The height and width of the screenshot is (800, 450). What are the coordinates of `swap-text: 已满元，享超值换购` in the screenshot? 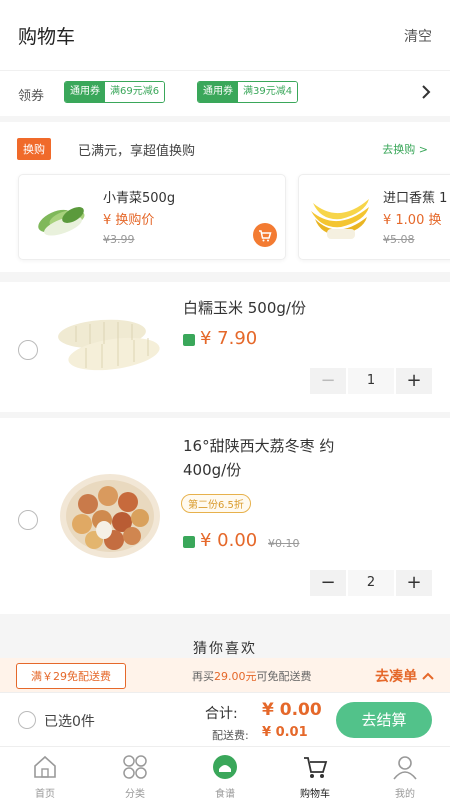 It's located at (137, 151).